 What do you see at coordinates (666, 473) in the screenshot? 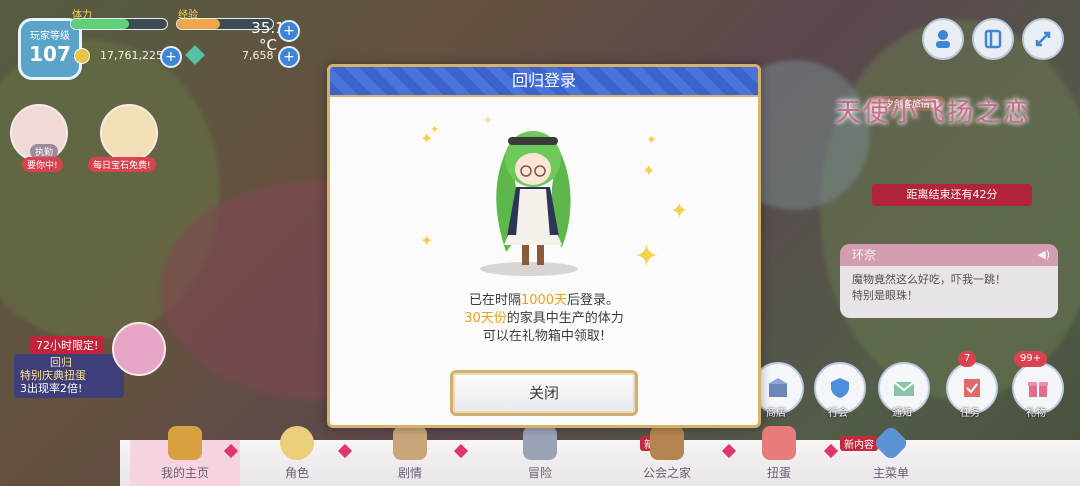
I see `nav-label-guild-house: 公会之家` at bounding box center [666, 473].